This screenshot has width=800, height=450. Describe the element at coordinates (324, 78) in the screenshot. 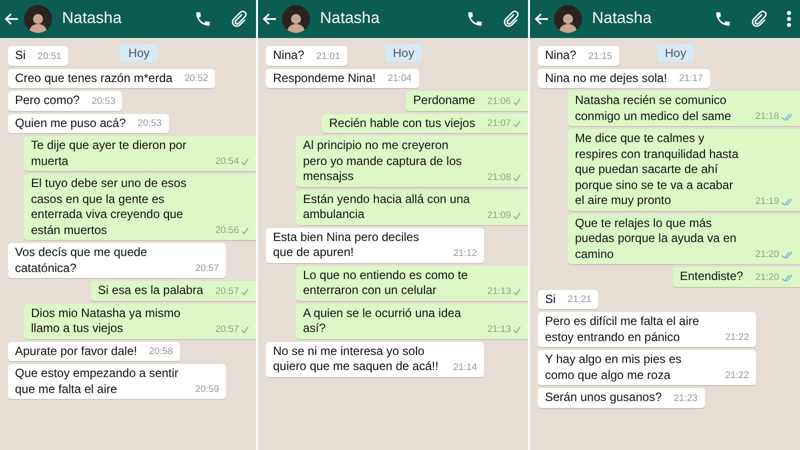

I see `message-text: Respondeme Nina!` at that location.